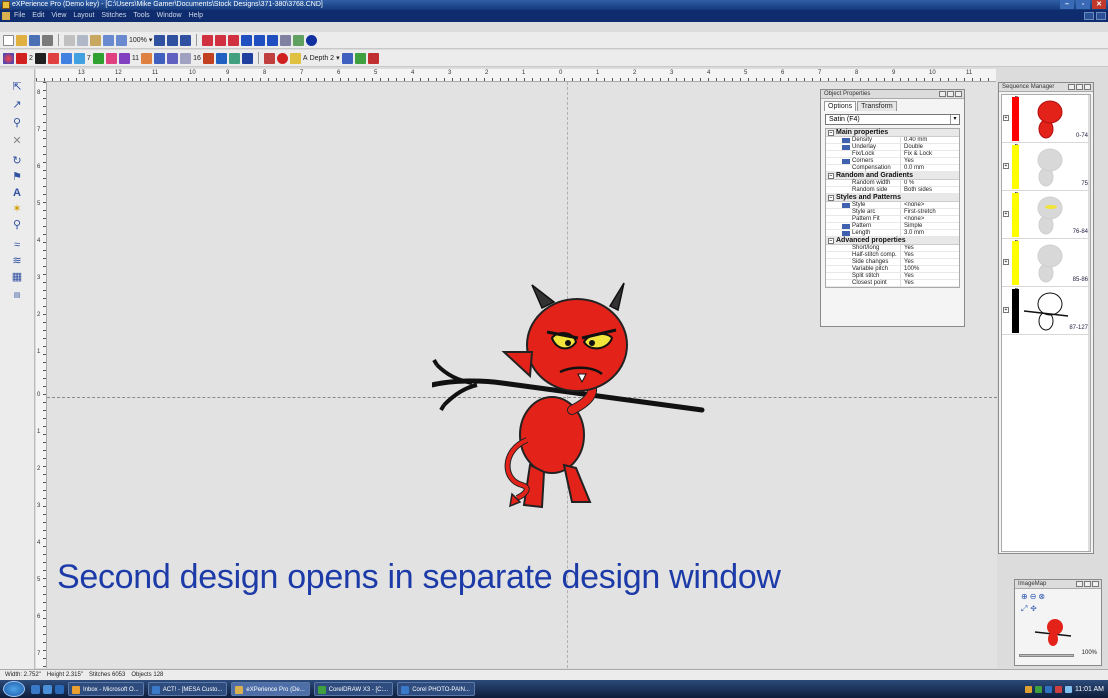 The image size is (1108, 698). What do you see at coordinates (892, 212) in the screenshot?
I see `property-row: Style arc First-stretch` at bounding box center [892, 212].